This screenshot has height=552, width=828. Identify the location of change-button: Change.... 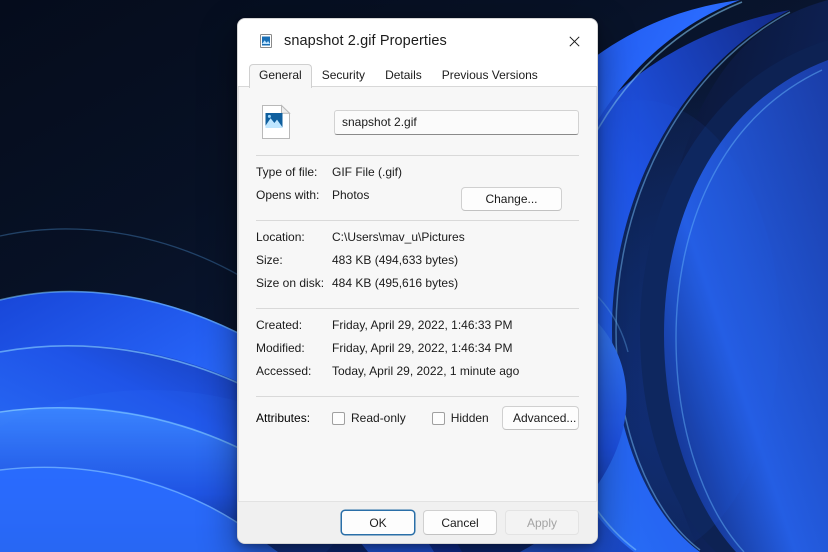
(511, 199).